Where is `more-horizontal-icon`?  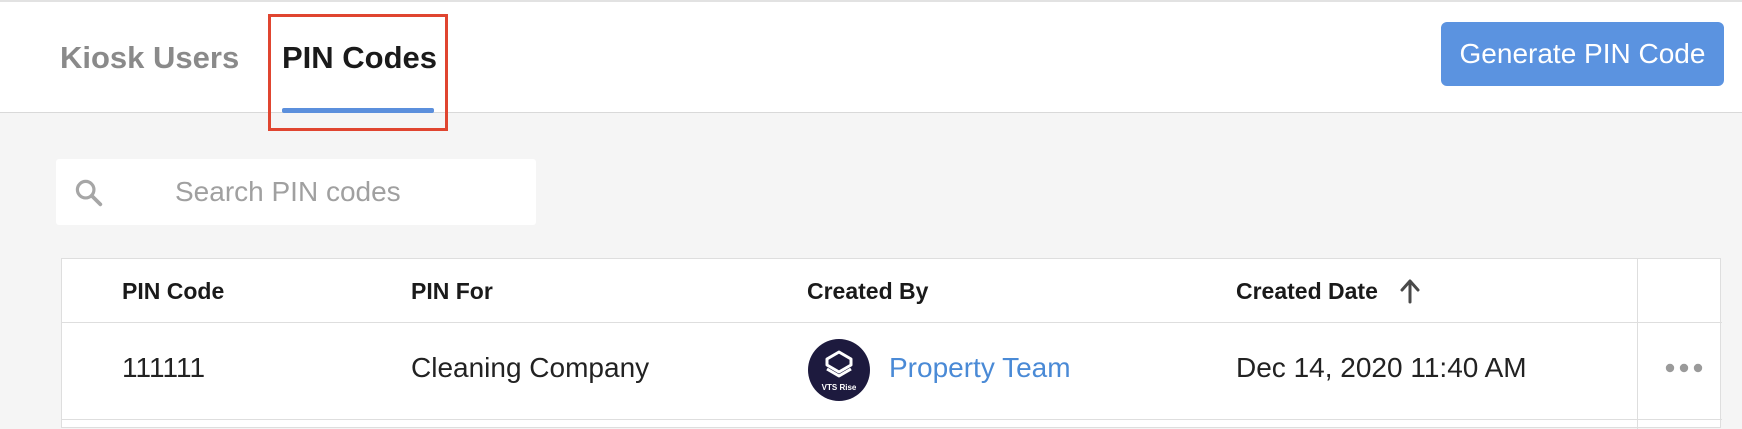 more-horizontal-icon is located at coordinates (1684, 368).